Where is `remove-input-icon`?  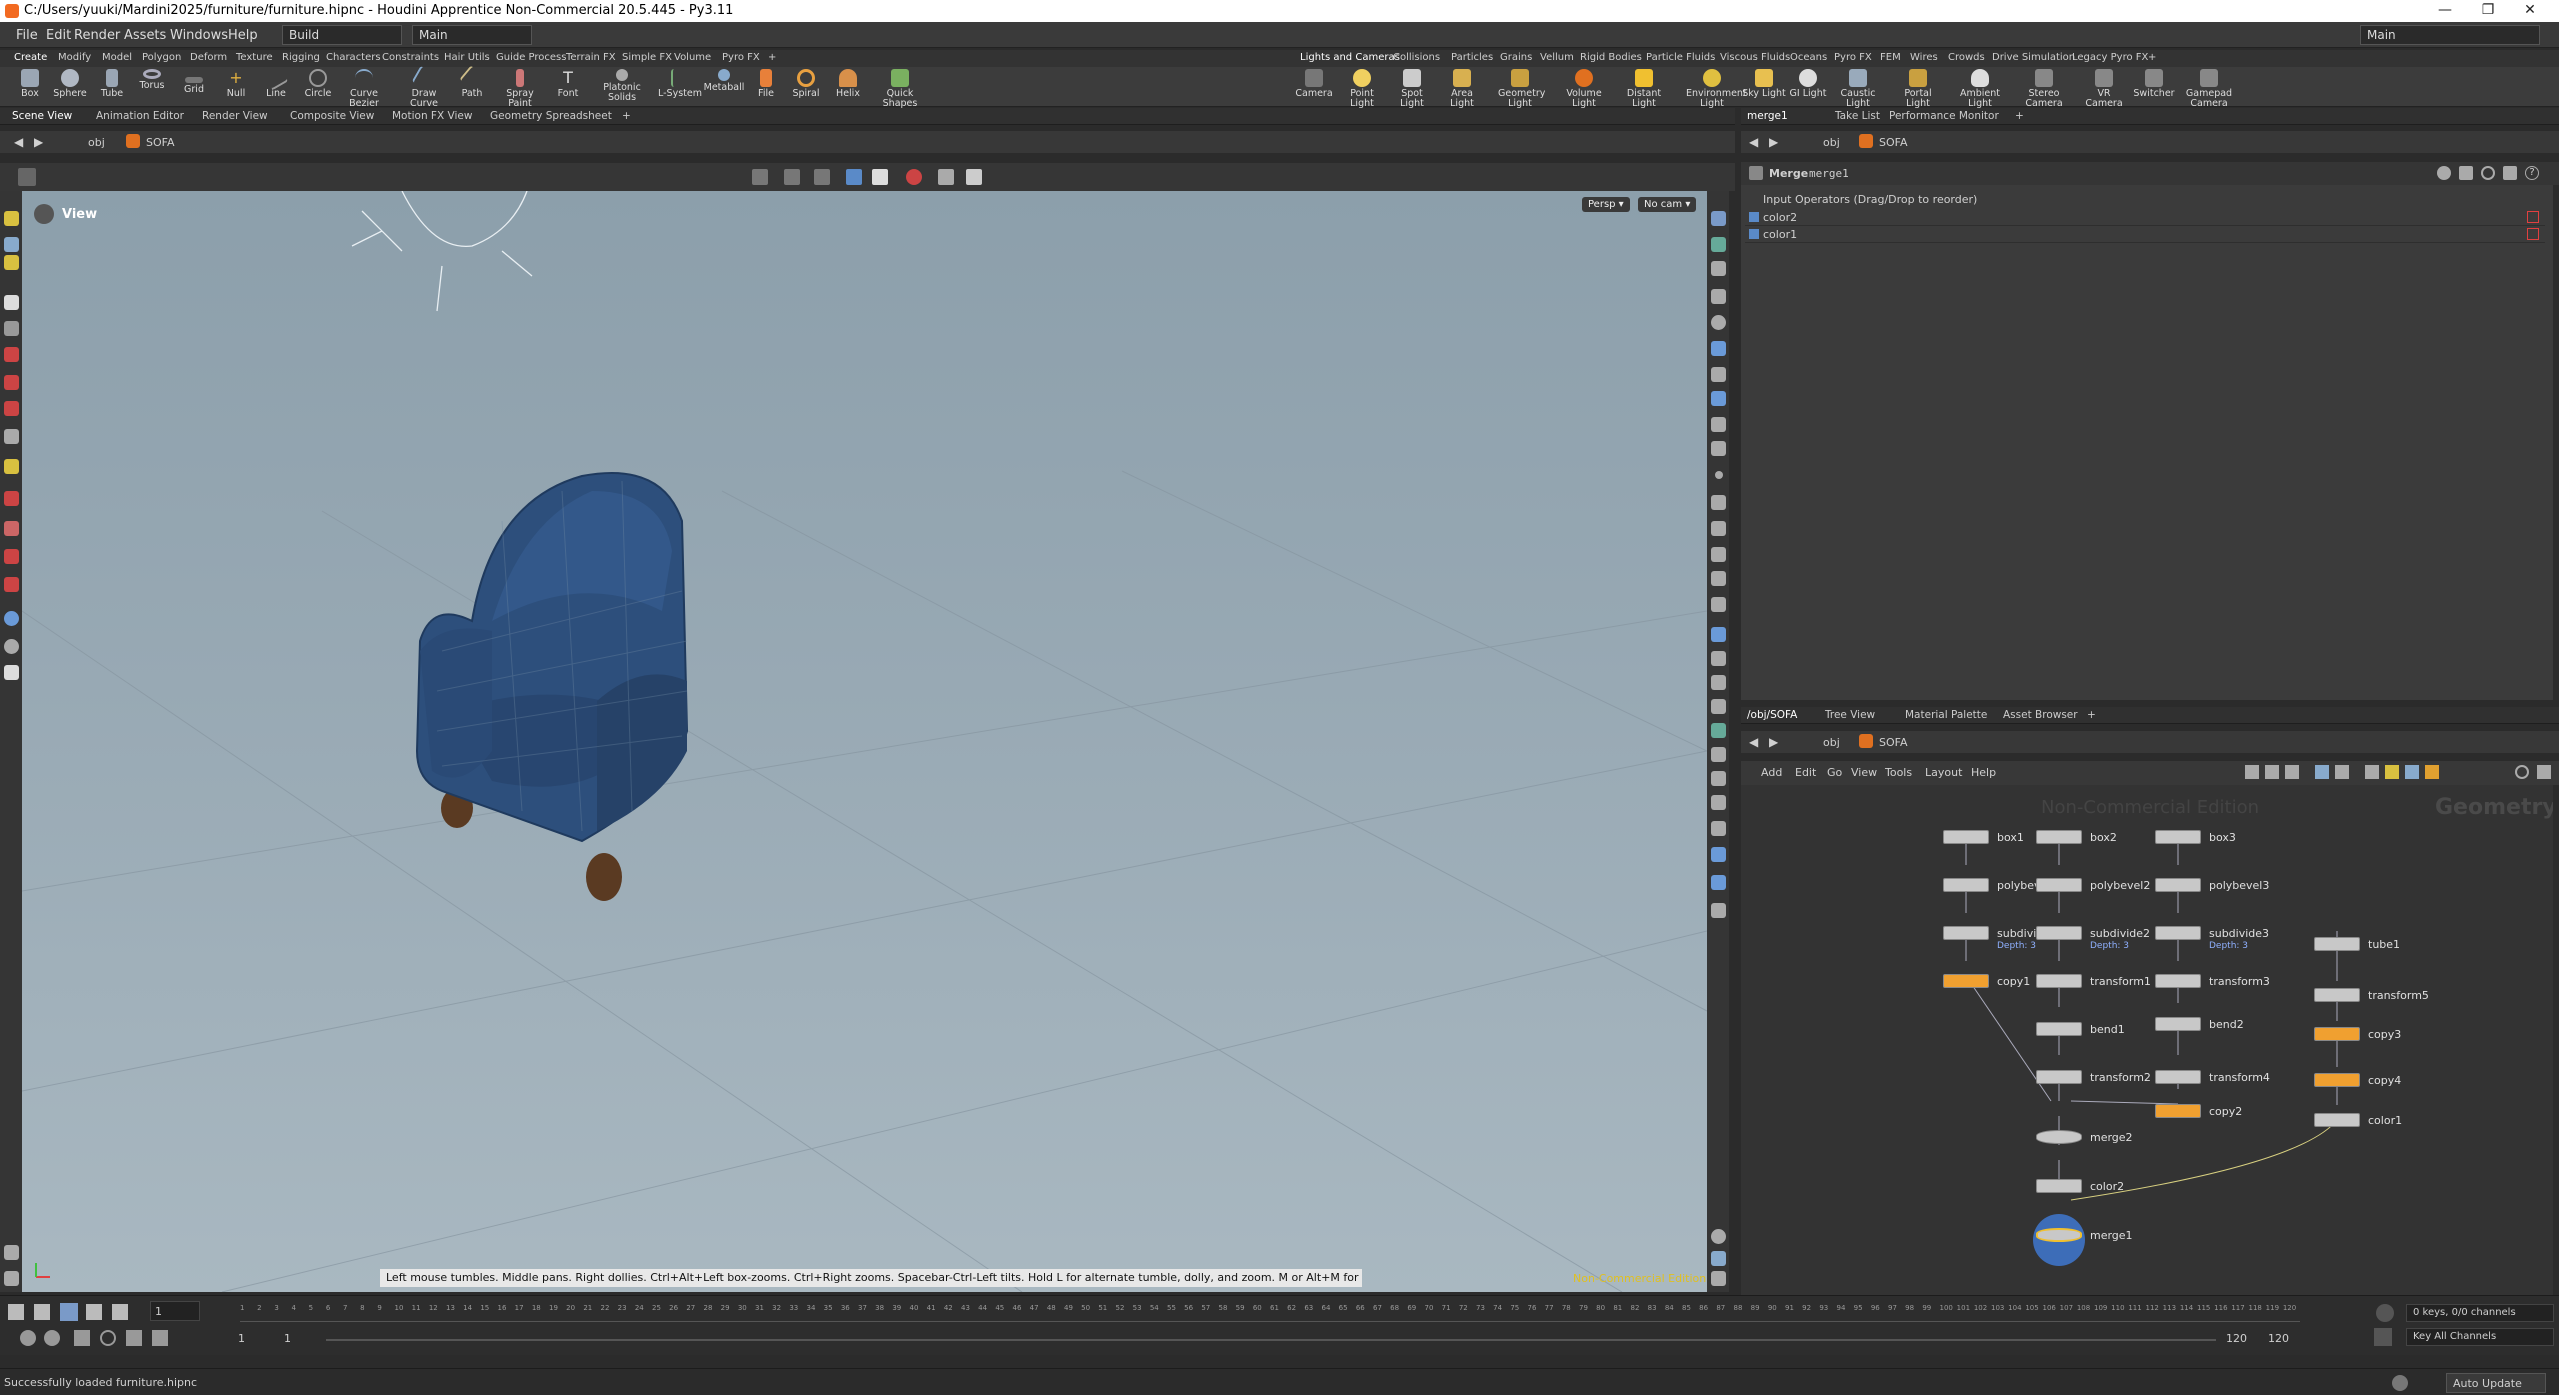
remove-input-icon is located at coordinates (2533, 234).